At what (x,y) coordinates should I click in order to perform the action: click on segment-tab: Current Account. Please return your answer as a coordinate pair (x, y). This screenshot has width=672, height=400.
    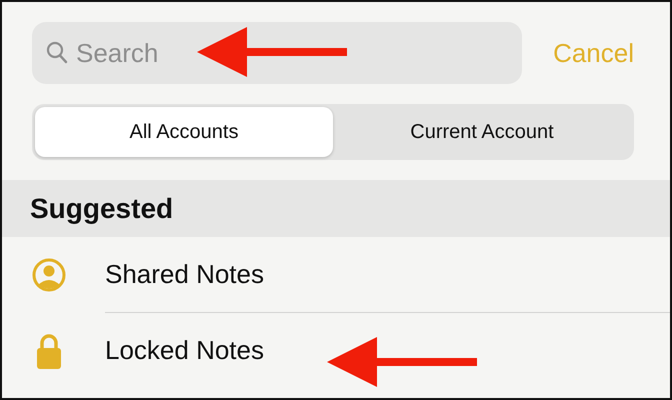
    Looking at the image, I should click on (482, 132).